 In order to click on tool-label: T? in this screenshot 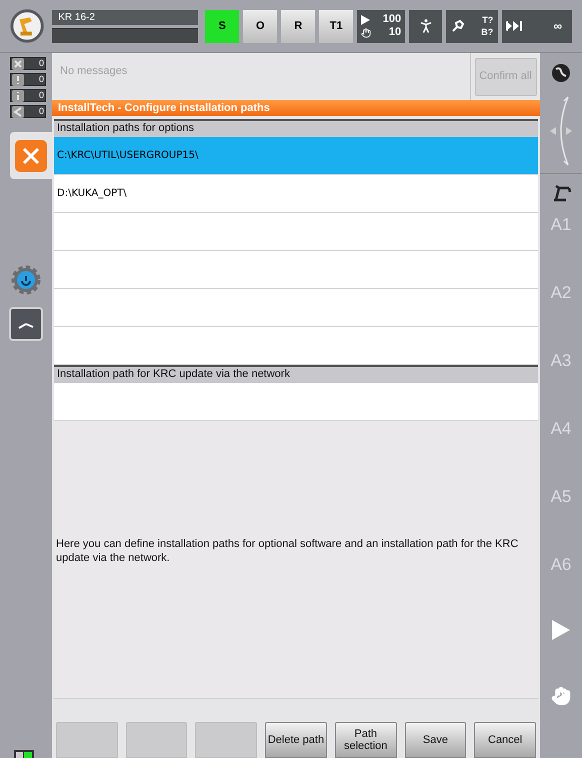, I will do `click(488, 20)`.